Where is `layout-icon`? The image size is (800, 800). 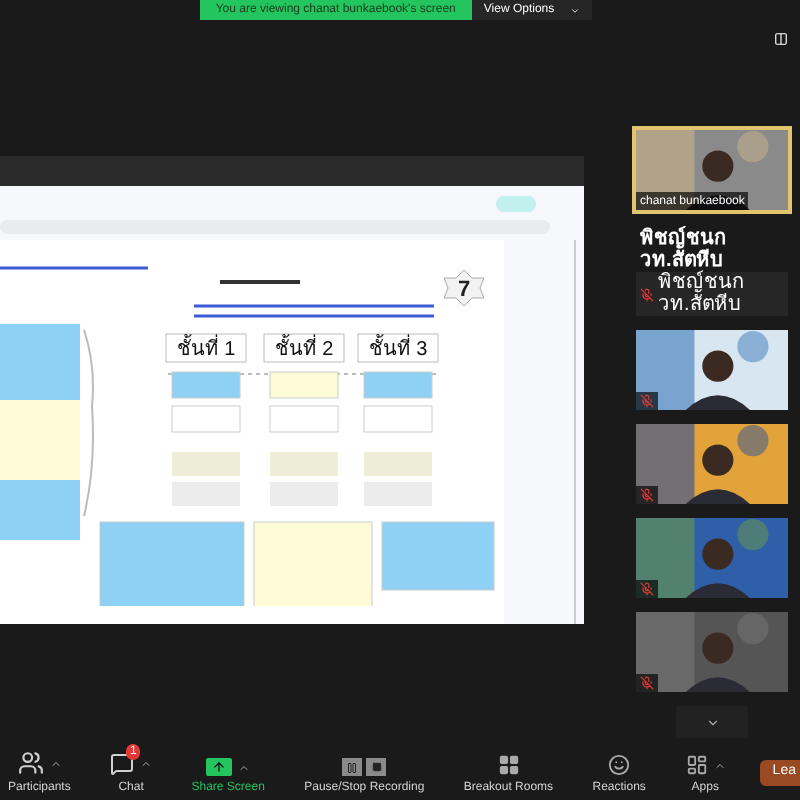
layout-icon is located at coordinates (781, 39).